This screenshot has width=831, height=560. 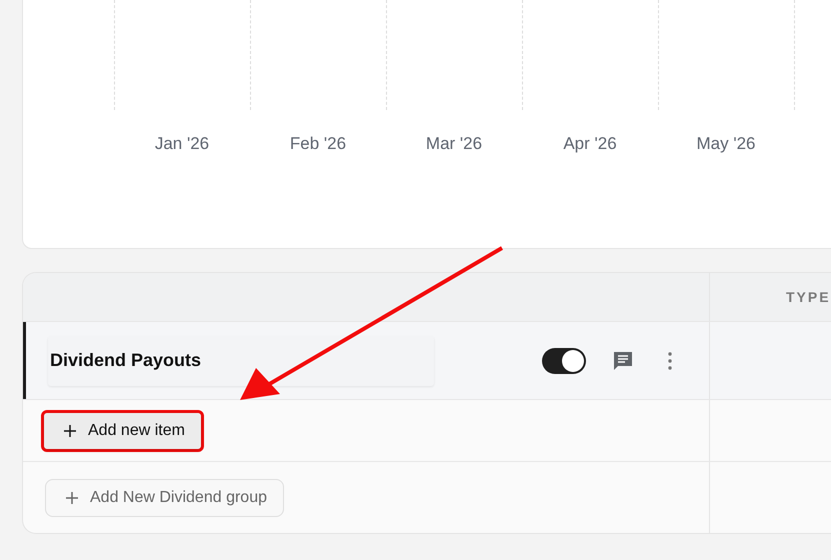 What do you see at coordinates (590, 144) in the screenshot?
I see `axis-label: Apr '26` at bounding box center [590, 144].